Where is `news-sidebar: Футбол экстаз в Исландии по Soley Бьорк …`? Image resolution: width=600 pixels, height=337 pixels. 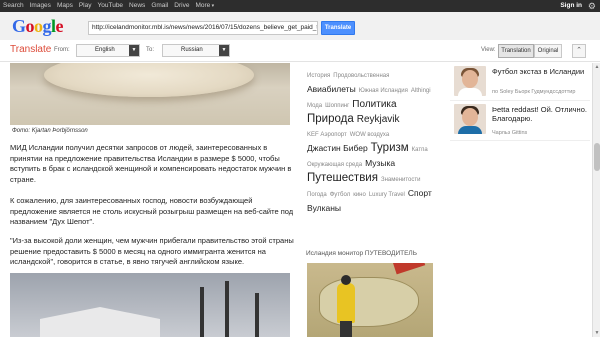 news-sidebar: Футбол экстаз в Исландии по Soley Бьорк … is located at coordinates (520, 102).